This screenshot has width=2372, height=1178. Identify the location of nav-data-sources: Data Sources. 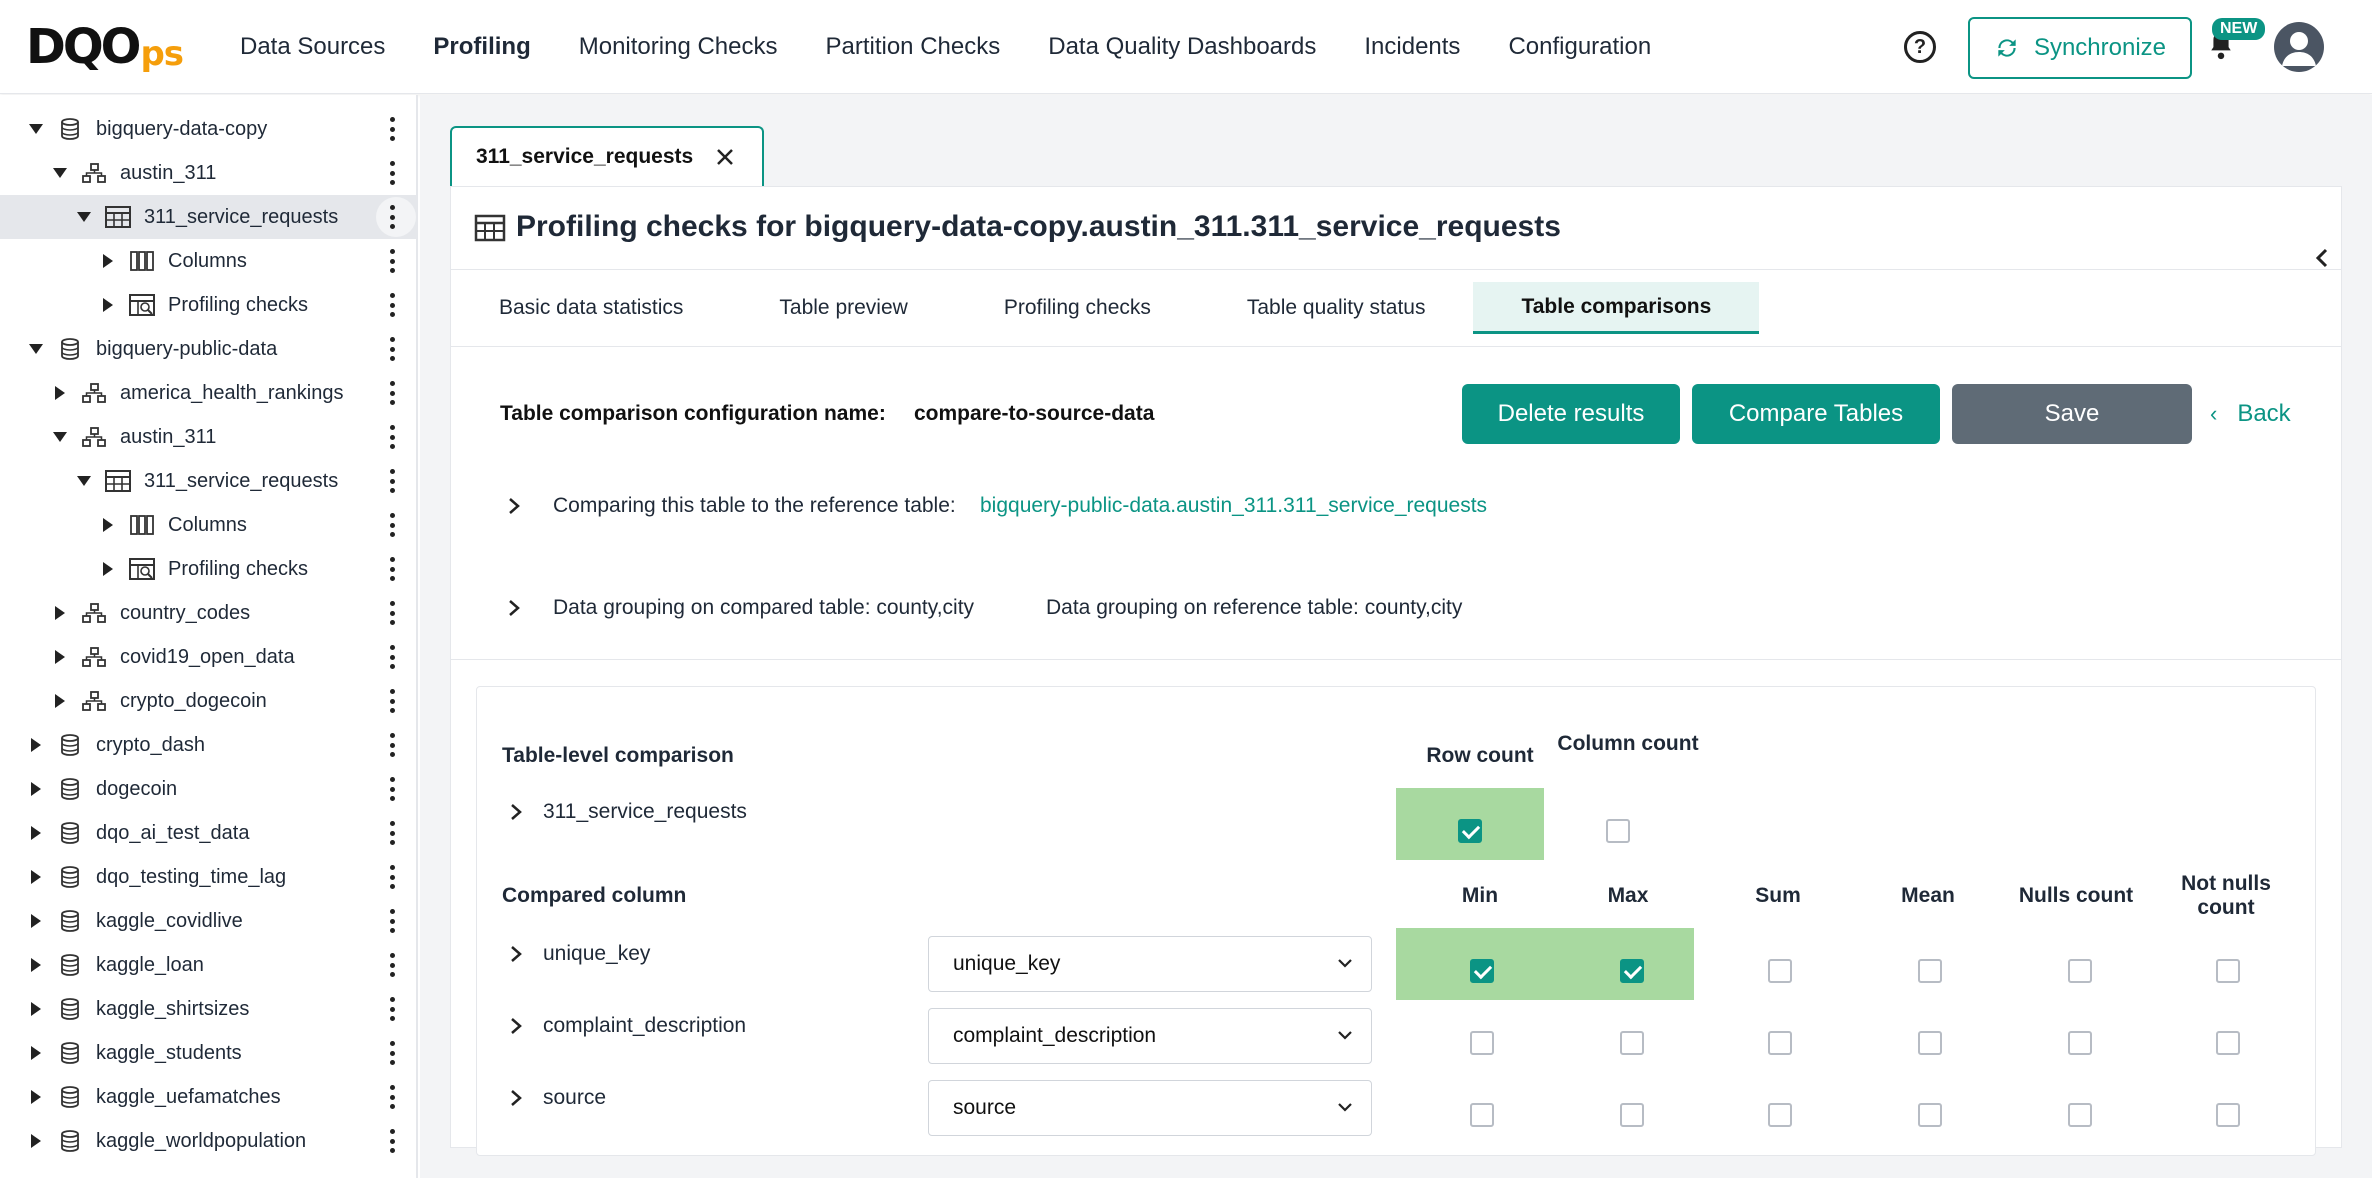
(312, 47).